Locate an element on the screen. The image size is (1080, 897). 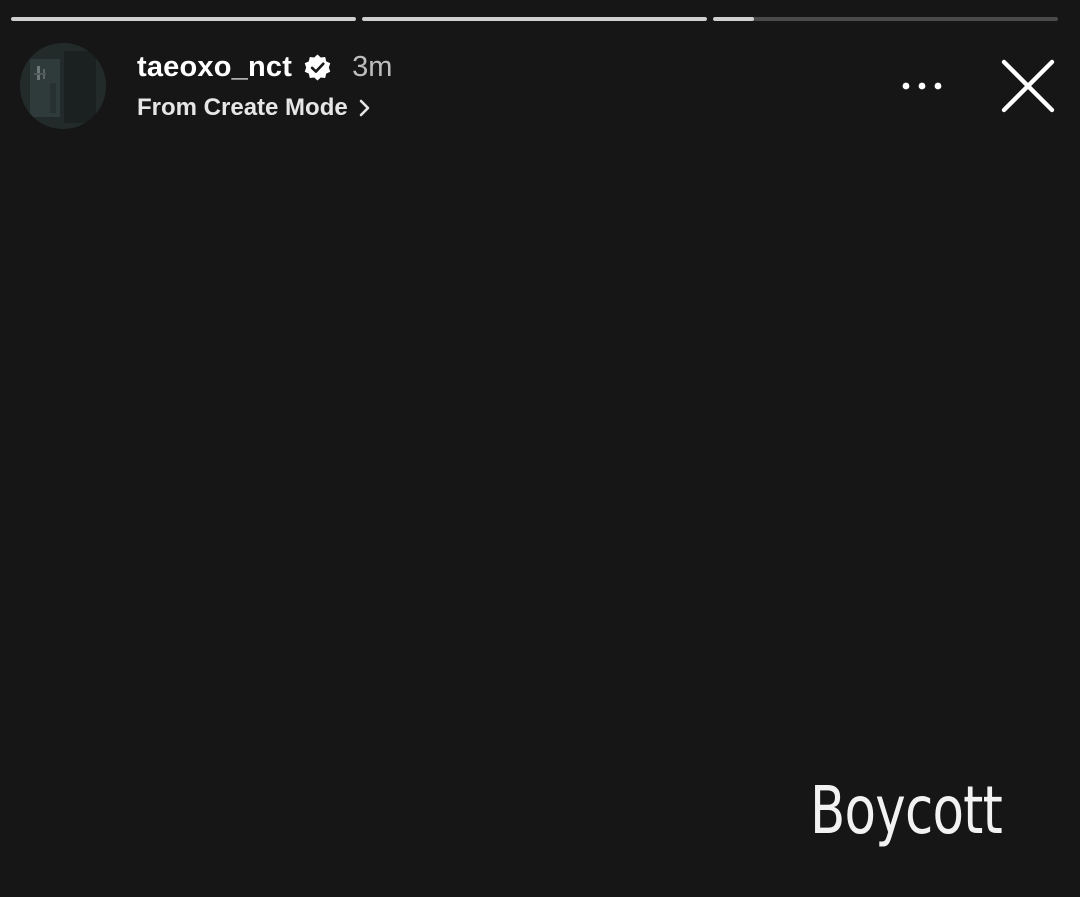
post-timestamp: 3m is located at coordinates (372, 66).